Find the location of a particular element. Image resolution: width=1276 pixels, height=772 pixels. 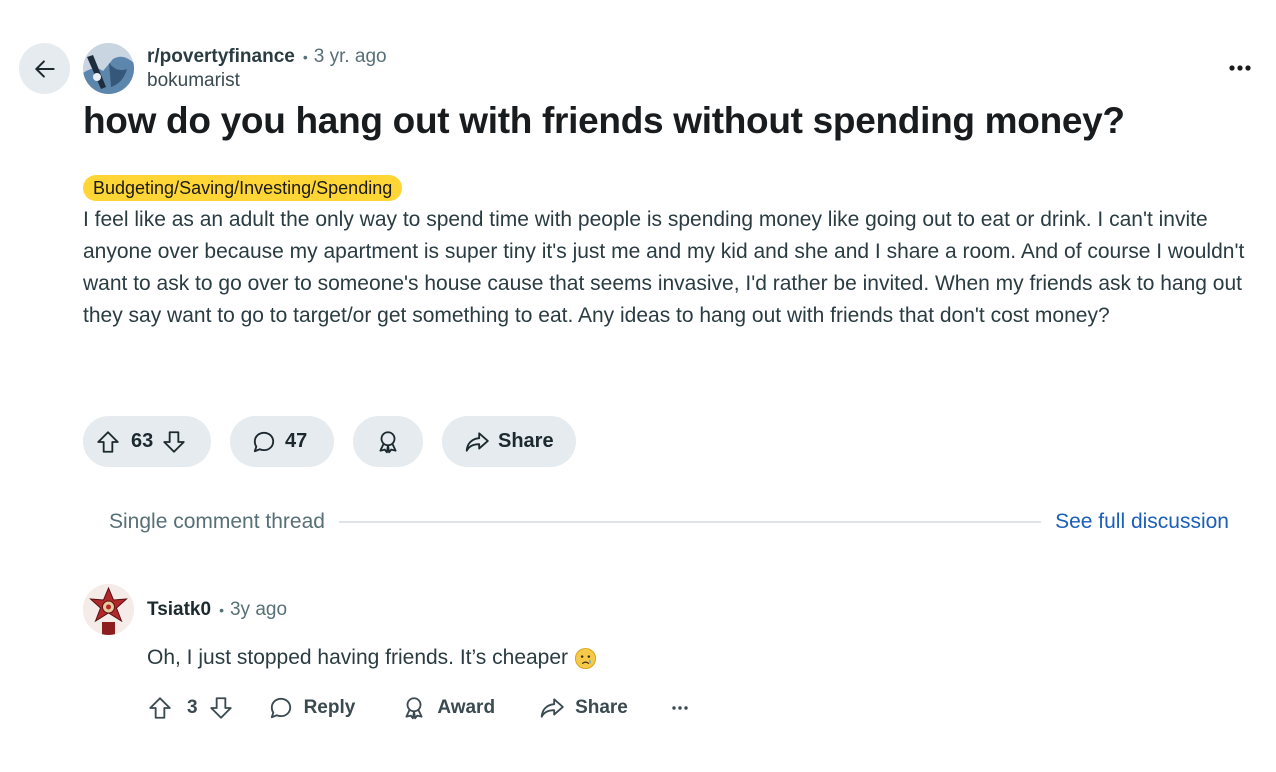

award-button is located at coordinates (388, 441).